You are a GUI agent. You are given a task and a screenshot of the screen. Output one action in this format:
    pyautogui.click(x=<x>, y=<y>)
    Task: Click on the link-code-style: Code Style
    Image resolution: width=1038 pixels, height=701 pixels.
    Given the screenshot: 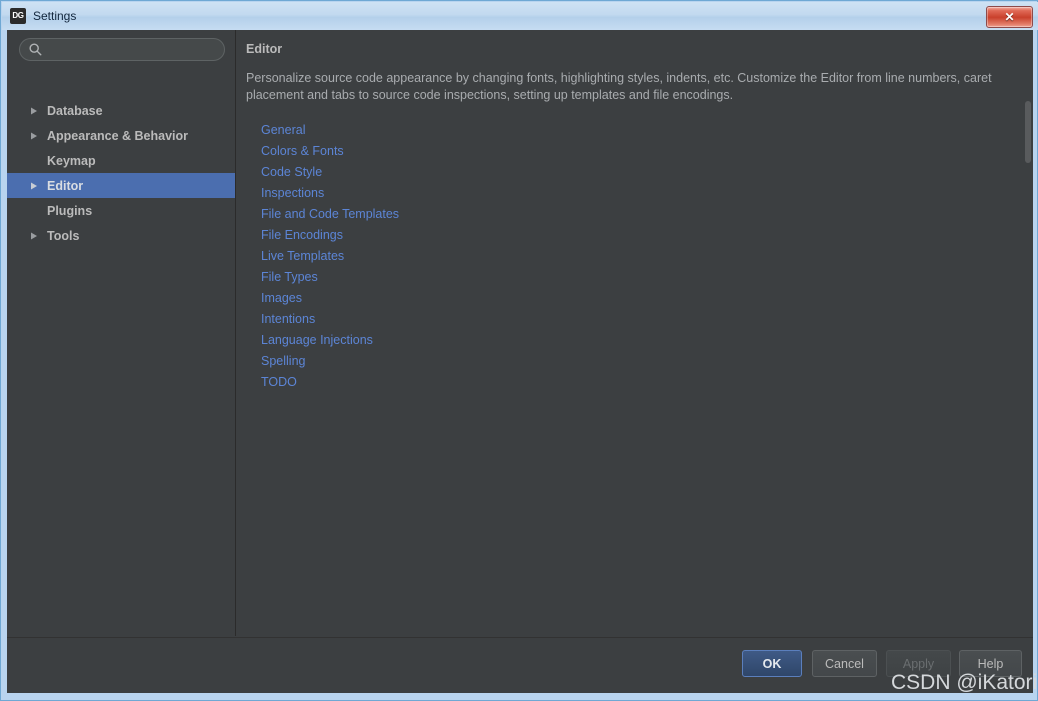 What is the action you would take?
    pyautogui.click(x=511, y=172)
    